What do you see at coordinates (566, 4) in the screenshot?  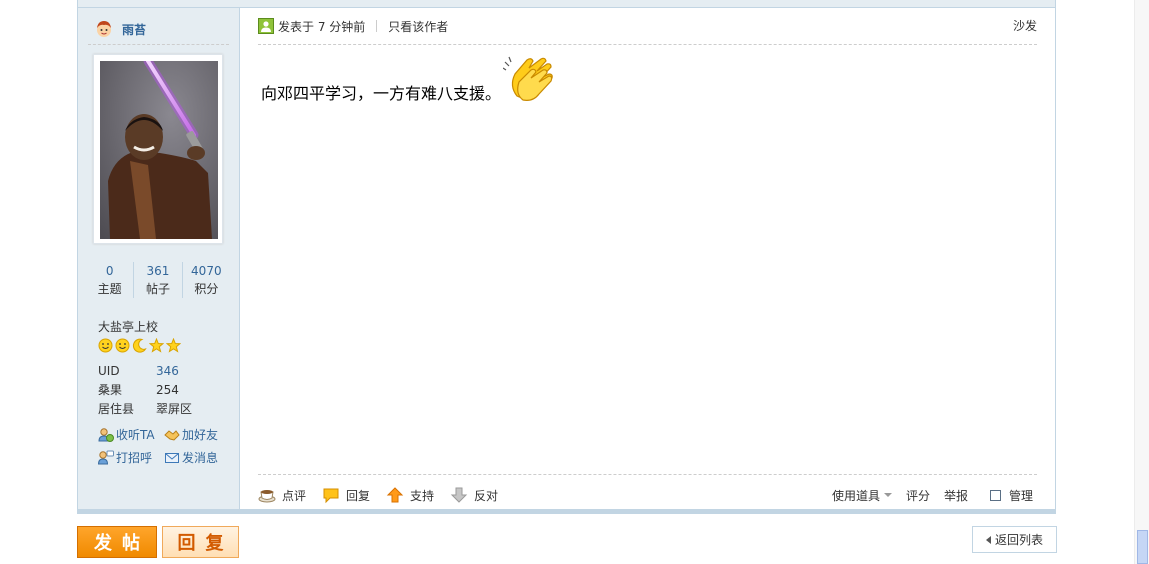 I see `post-top-border` at bounding box center [566, 4].